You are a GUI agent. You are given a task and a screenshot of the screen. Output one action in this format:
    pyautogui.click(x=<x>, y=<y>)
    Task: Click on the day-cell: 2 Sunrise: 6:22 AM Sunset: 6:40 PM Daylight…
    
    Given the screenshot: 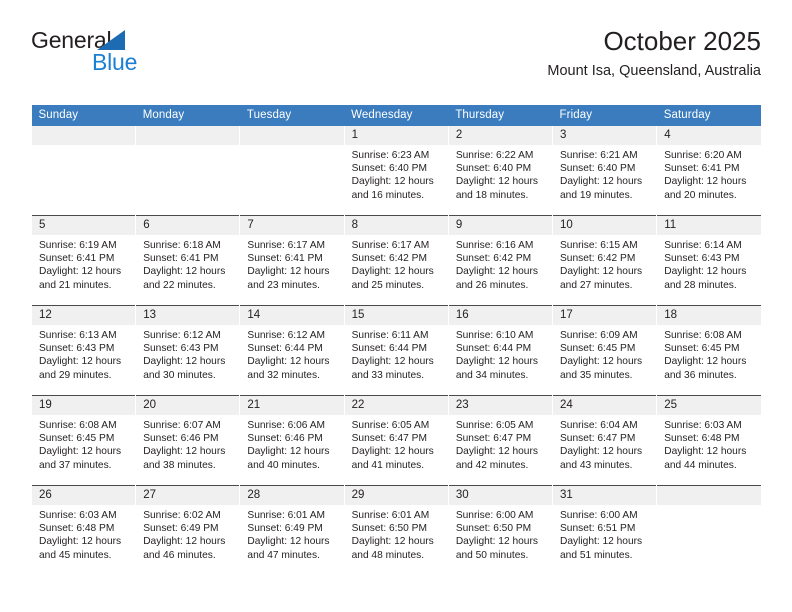 What is the action you would take?
    pyautogui.click(x=500, y=171)
    